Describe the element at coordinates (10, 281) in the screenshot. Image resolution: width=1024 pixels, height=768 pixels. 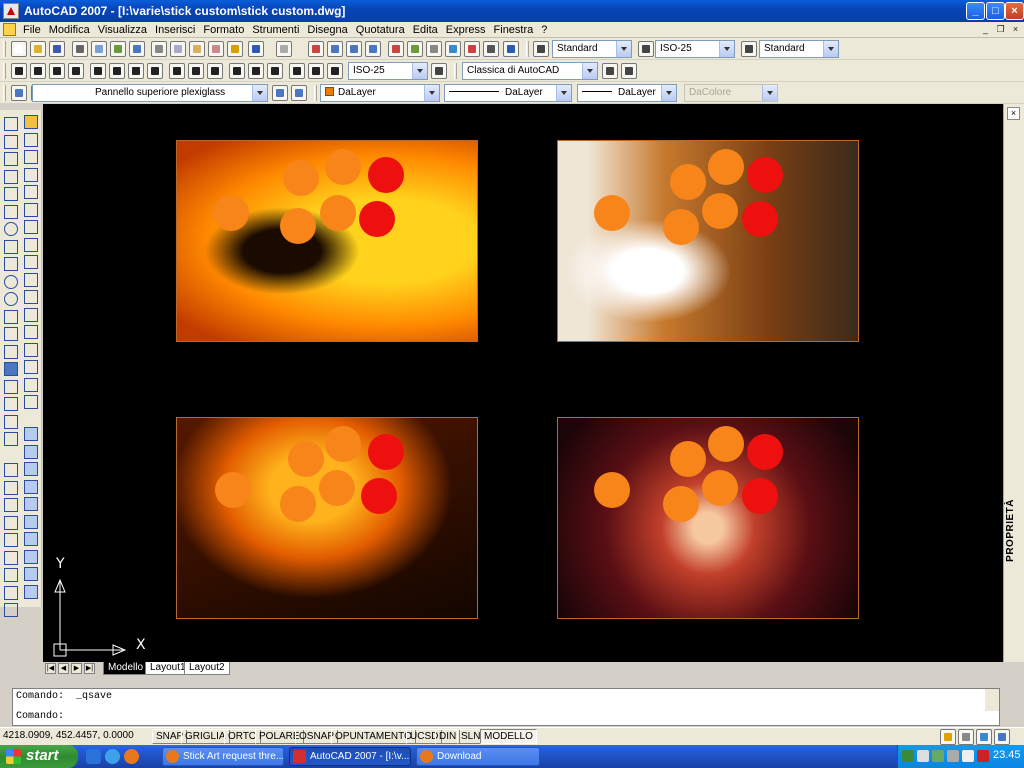
I see `ellipse-icon` at that location.